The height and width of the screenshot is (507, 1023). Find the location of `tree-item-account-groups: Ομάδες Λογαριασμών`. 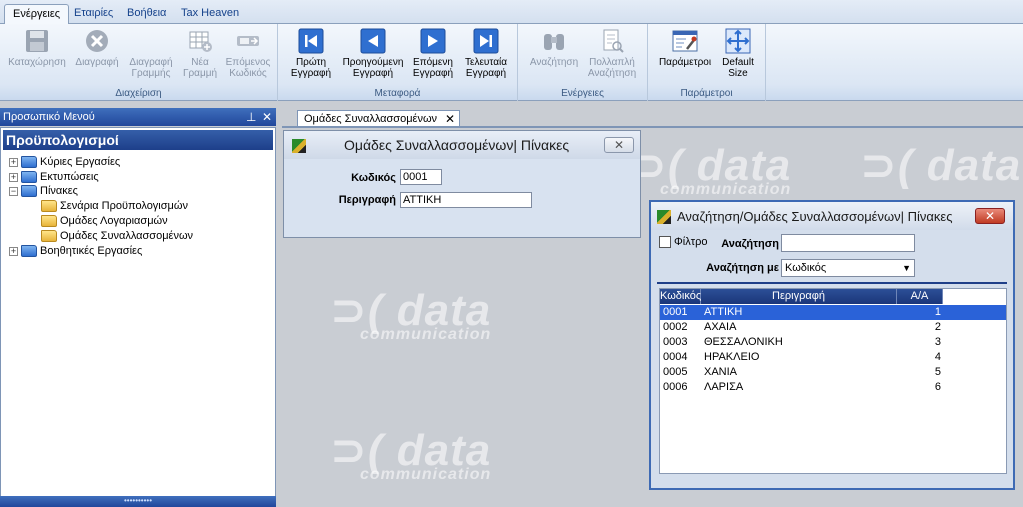

tree-item-account-groups: Ομάδες Λογαριασμών is located at coordinates (104, 221).